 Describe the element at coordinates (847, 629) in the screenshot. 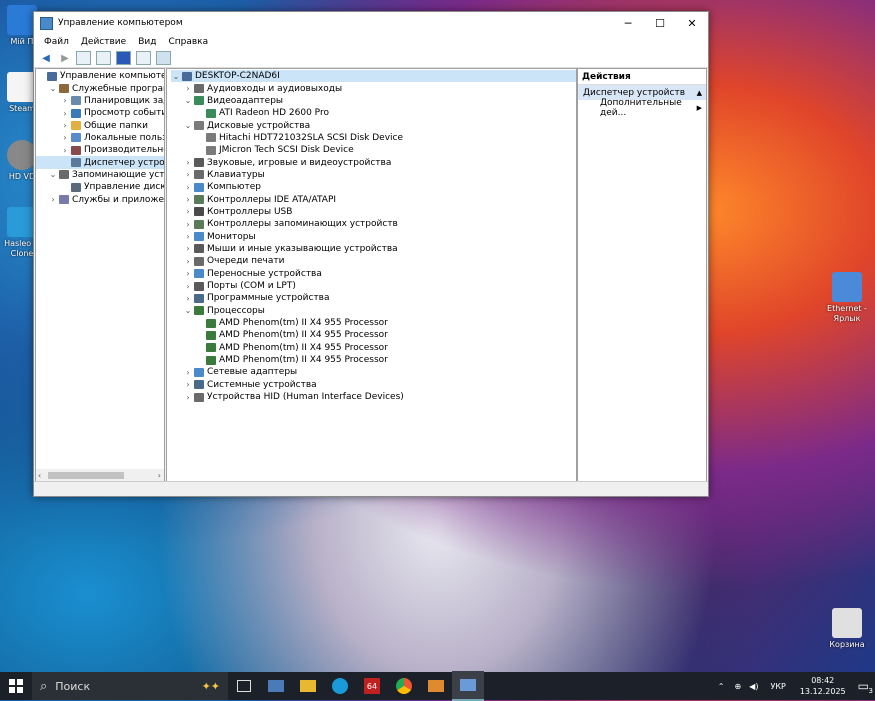

I see `desktop-icon-recycle-bin: Корзина` at that location.